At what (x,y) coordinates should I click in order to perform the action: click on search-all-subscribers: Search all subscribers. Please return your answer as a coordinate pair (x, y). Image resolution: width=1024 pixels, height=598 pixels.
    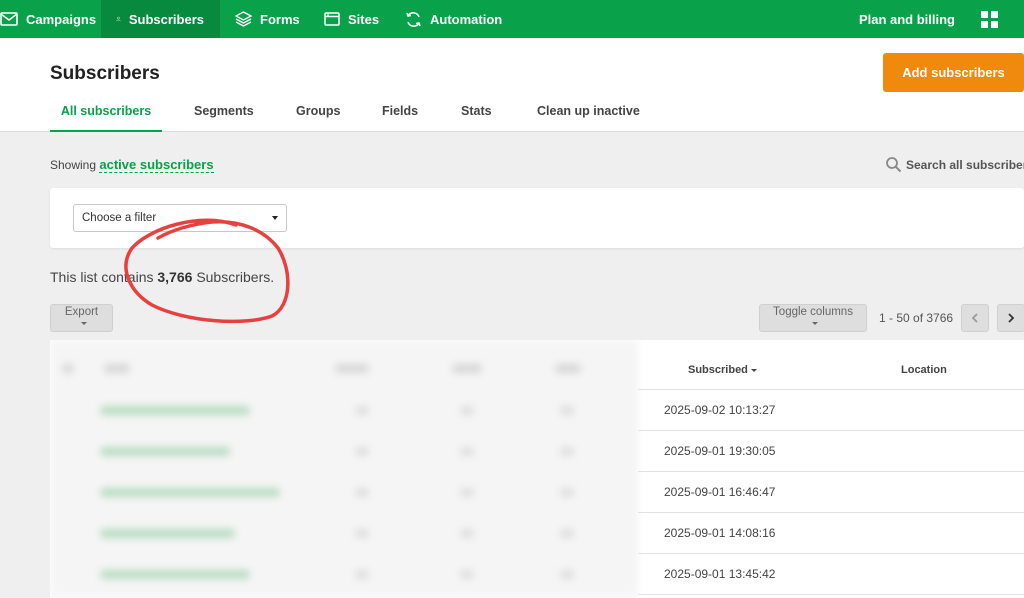
    Looking at the image, I should click on (954, 164).